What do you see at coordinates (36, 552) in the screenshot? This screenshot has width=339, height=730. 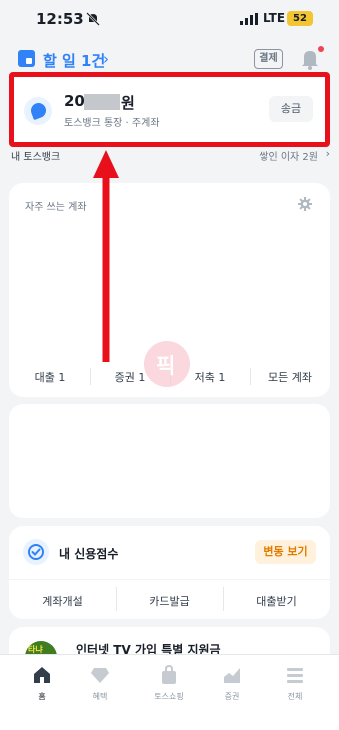 I see `gauge-check-icon` at bounding box center [36, 552].